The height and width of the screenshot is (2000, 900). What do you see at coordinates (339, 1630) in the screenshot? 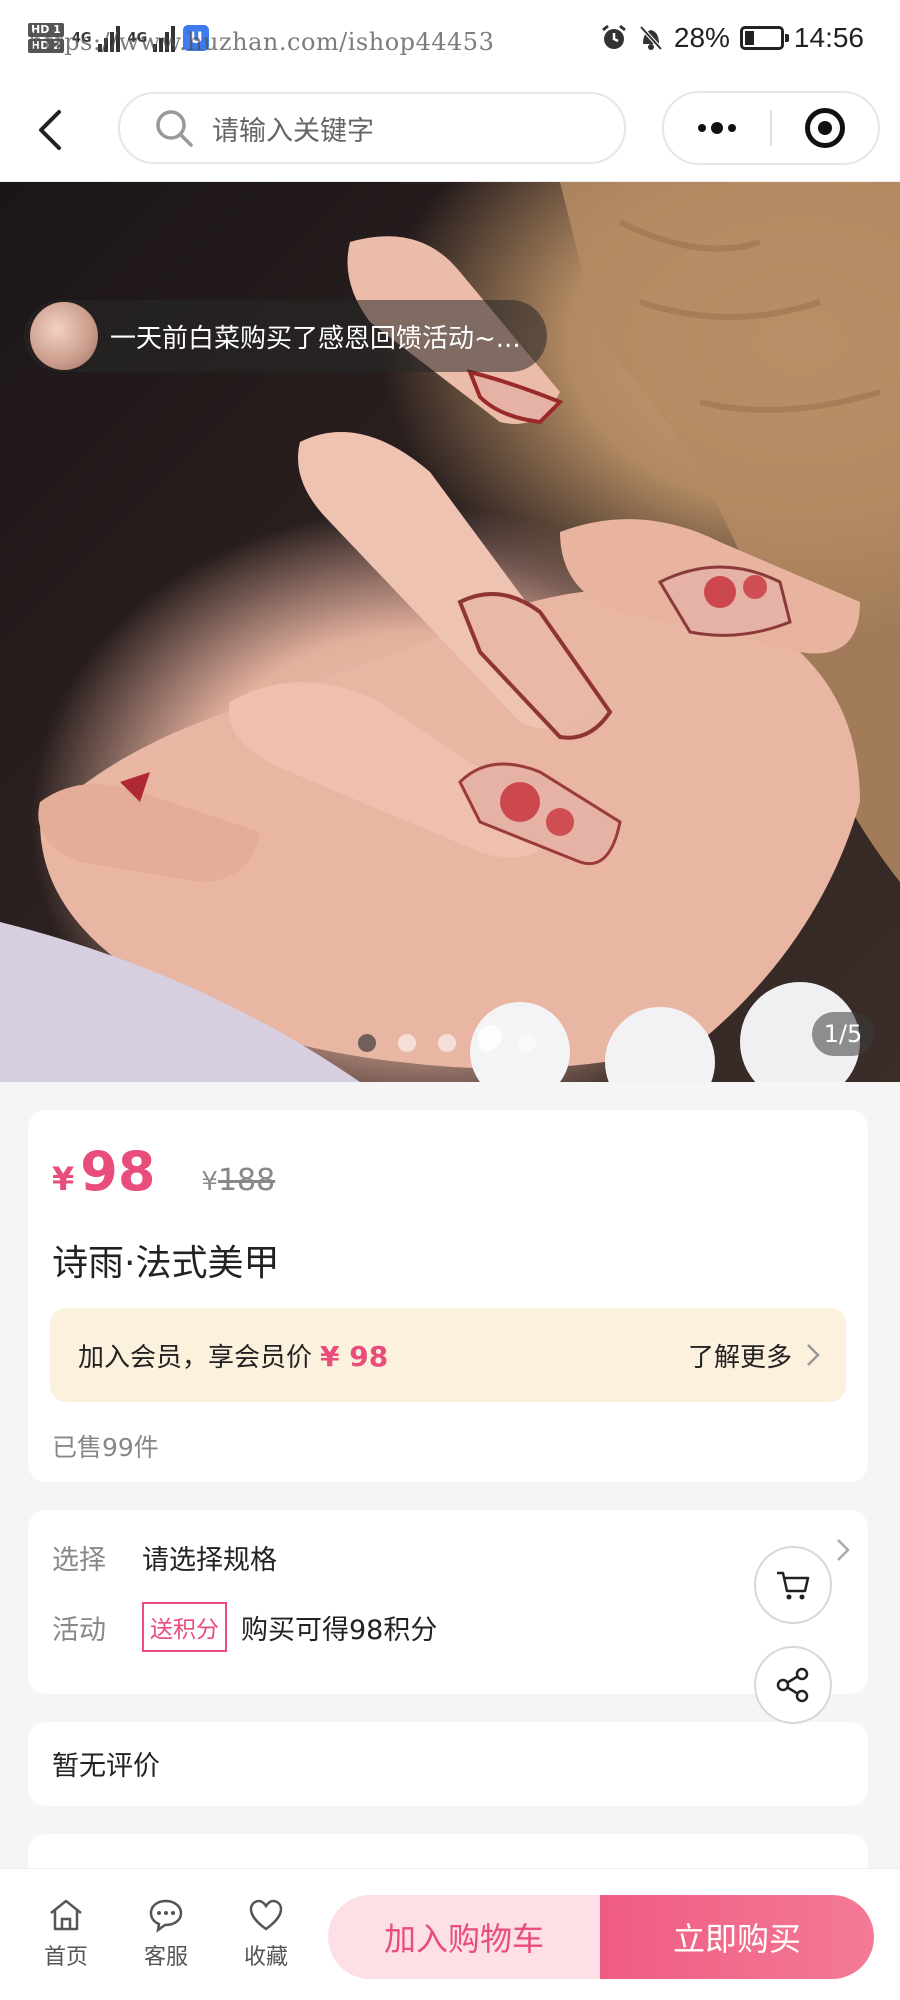
I see `activity-value: 购买可得98积分` at bounding box center [339, 1630].